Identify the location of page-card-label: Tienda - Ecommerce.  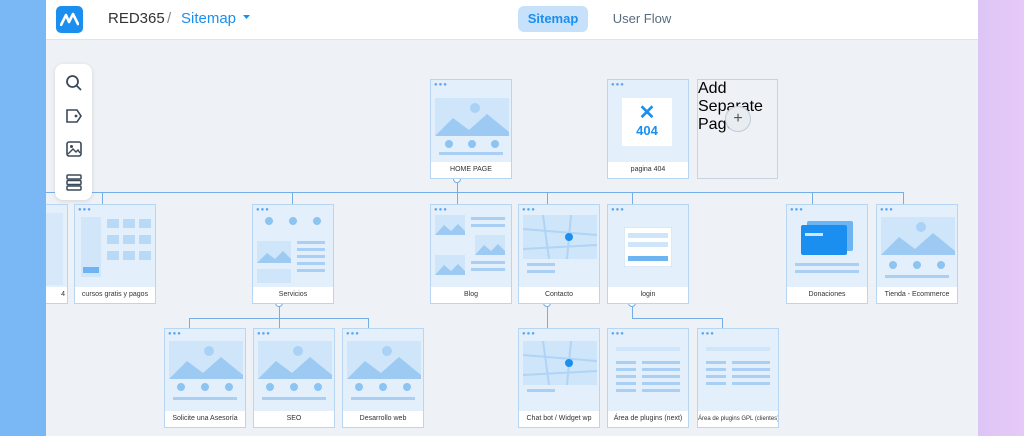
(917, 295).